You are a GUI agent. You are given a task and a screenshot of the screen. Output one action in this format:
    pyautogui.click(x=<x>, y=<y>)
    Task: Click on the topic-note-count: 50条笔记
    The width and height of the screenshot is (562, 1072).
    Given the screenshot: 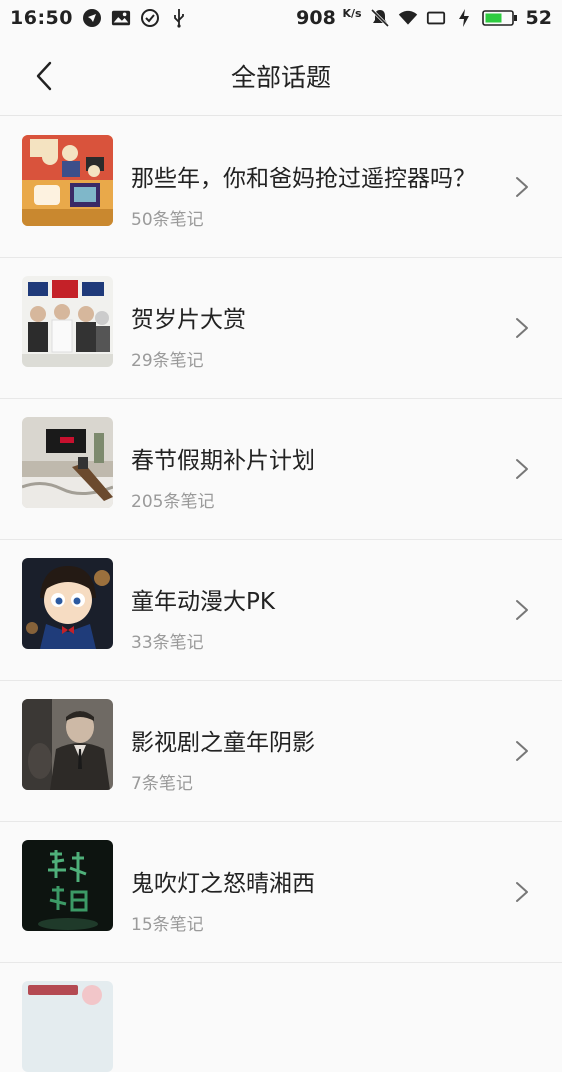 What is the action you would take?
    pyautogui.click(x=167, y=220)
    